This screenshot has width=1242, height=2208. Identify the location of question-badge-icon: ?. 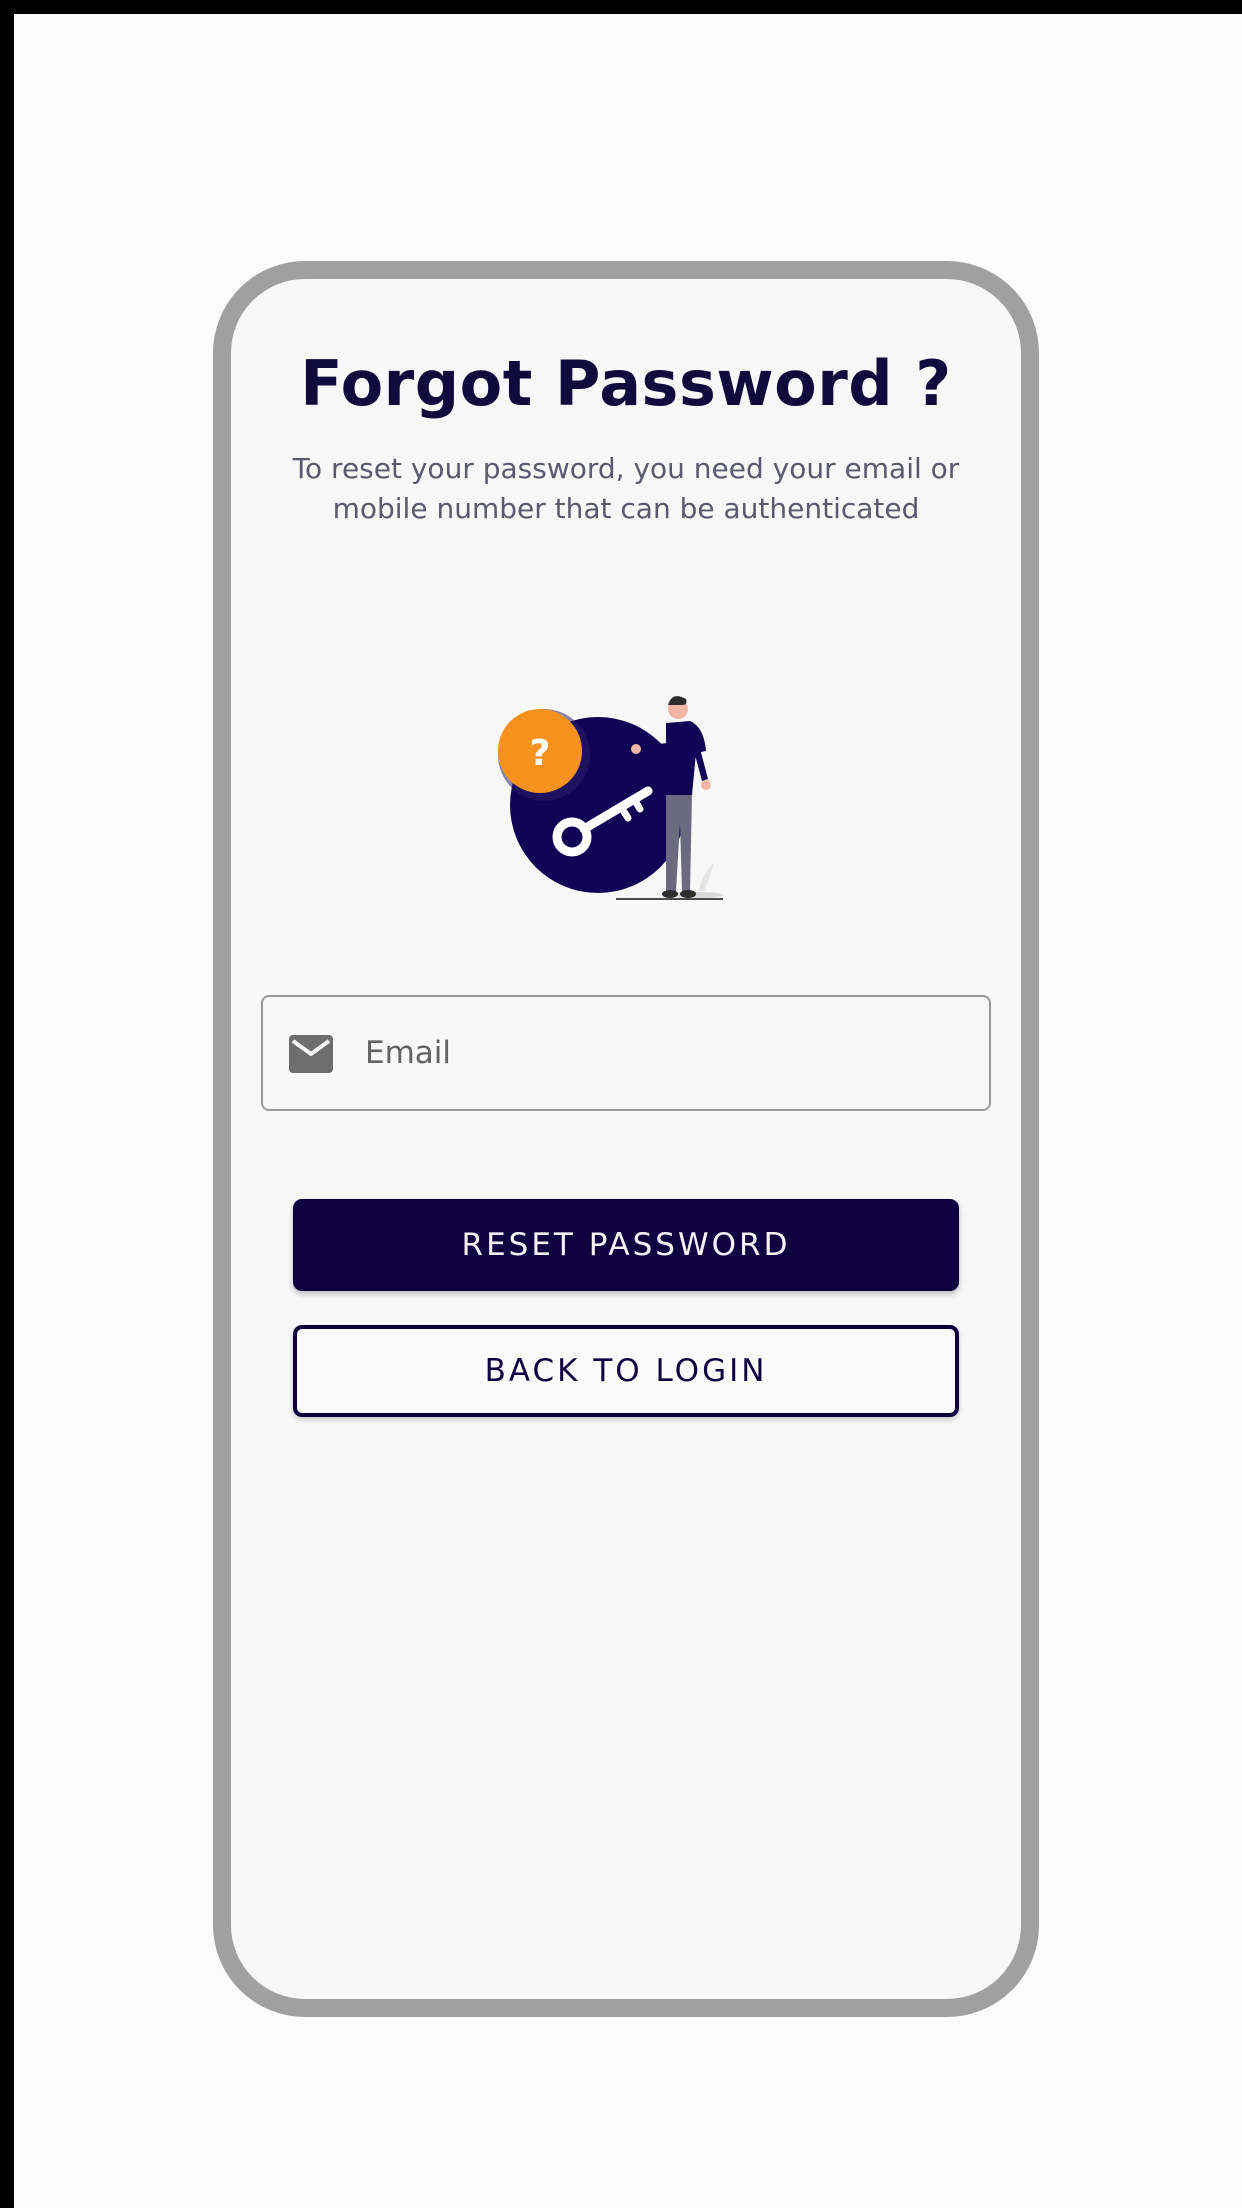
(544, 755).